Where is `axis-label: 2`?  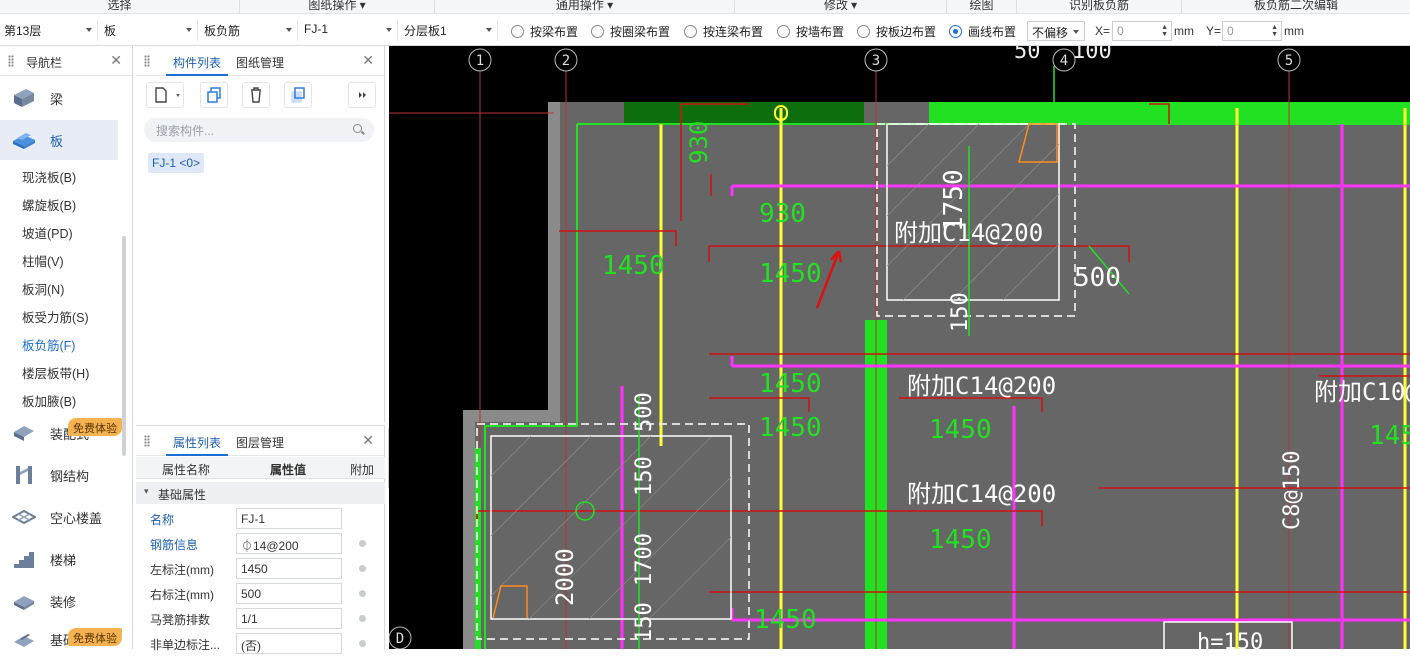
axis-label: 2 is located at coordinates (566, 61).